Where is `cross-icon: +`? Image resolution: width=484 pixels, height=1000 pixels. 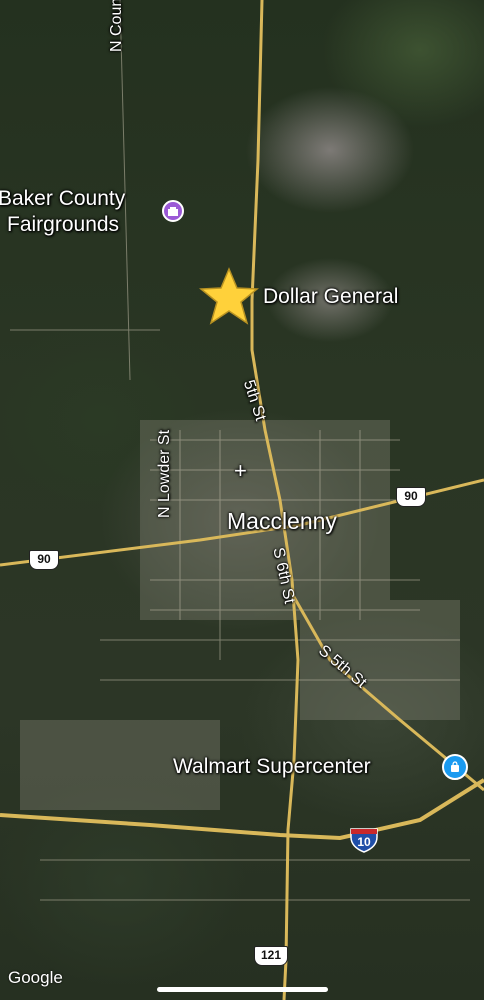 cross-icon: + is located at coordinates (240, 470).